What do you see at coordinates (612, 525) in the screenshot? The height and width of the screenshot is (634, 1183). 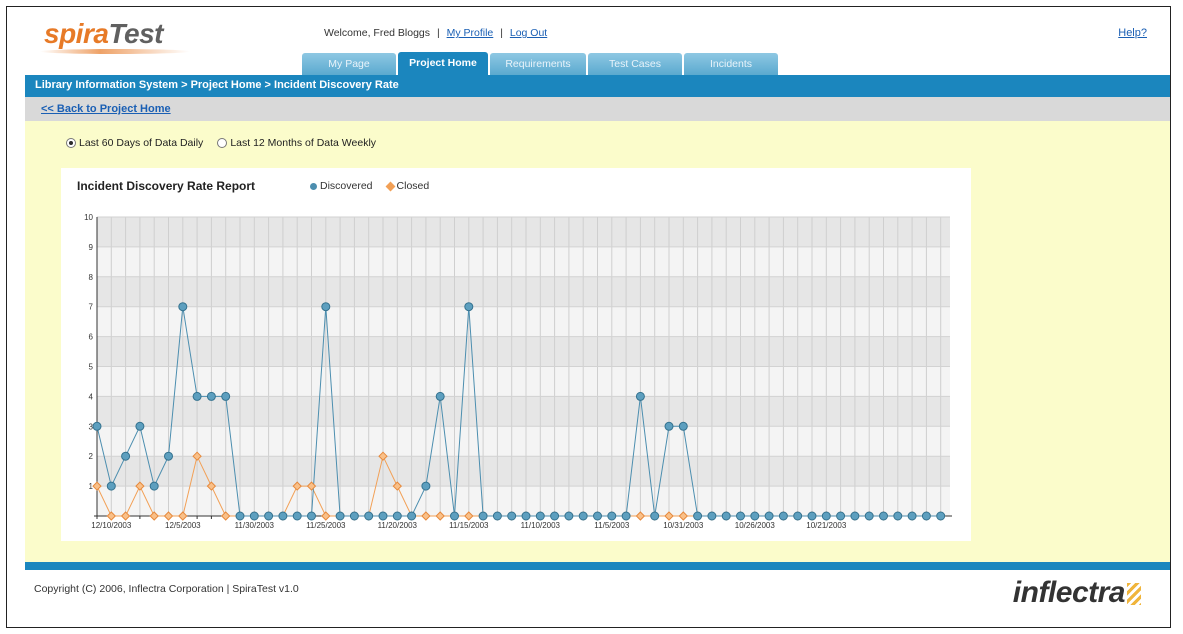 I see `x-tick-label: 11/5/2003` at bounding box center [612, 525].